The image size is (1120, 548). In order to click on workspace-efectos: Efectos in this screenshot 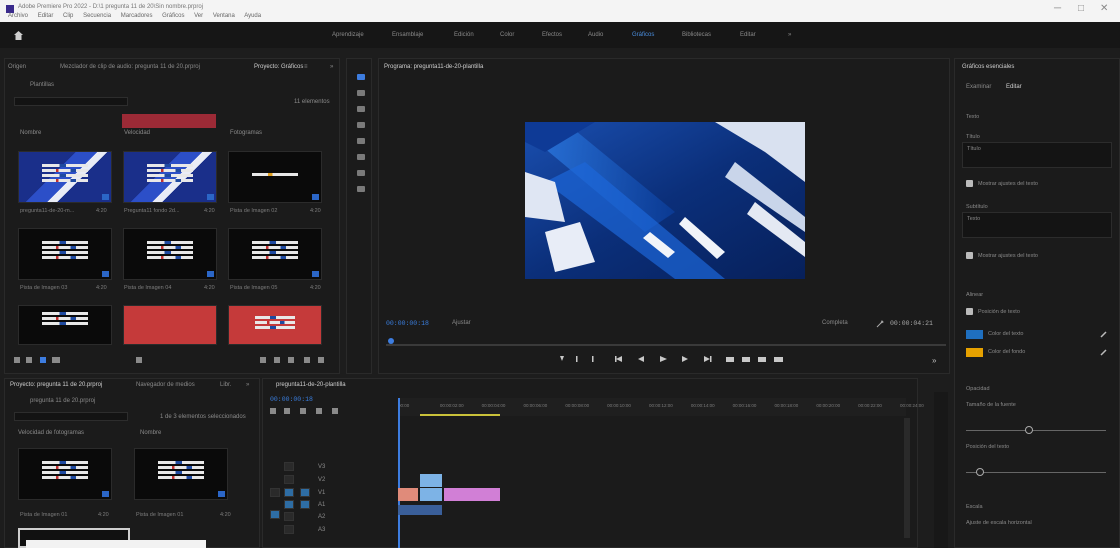, I will do `click(552, 35)`.